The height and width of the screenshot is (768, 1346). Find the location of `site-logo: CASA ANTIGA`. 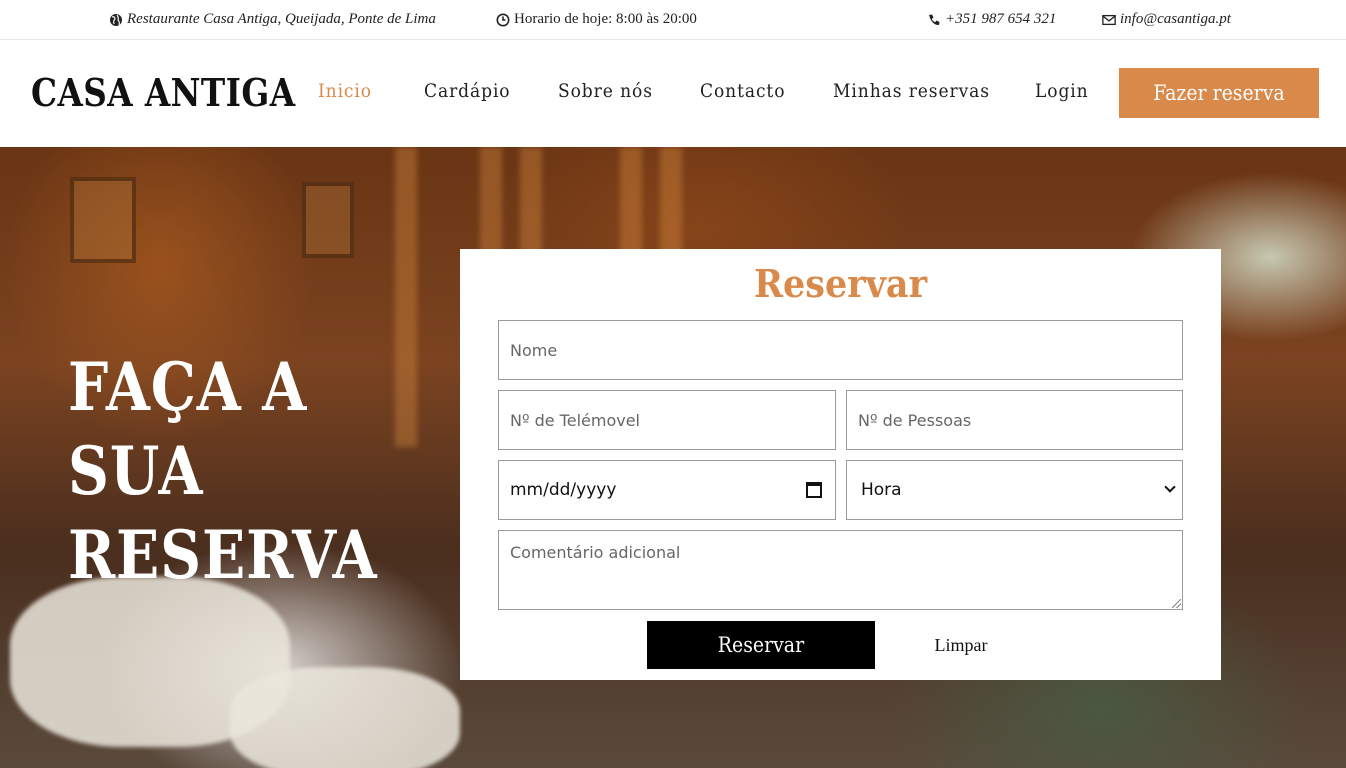

site-logo: CASA ANTIGA is located at coordinates (163, 92).